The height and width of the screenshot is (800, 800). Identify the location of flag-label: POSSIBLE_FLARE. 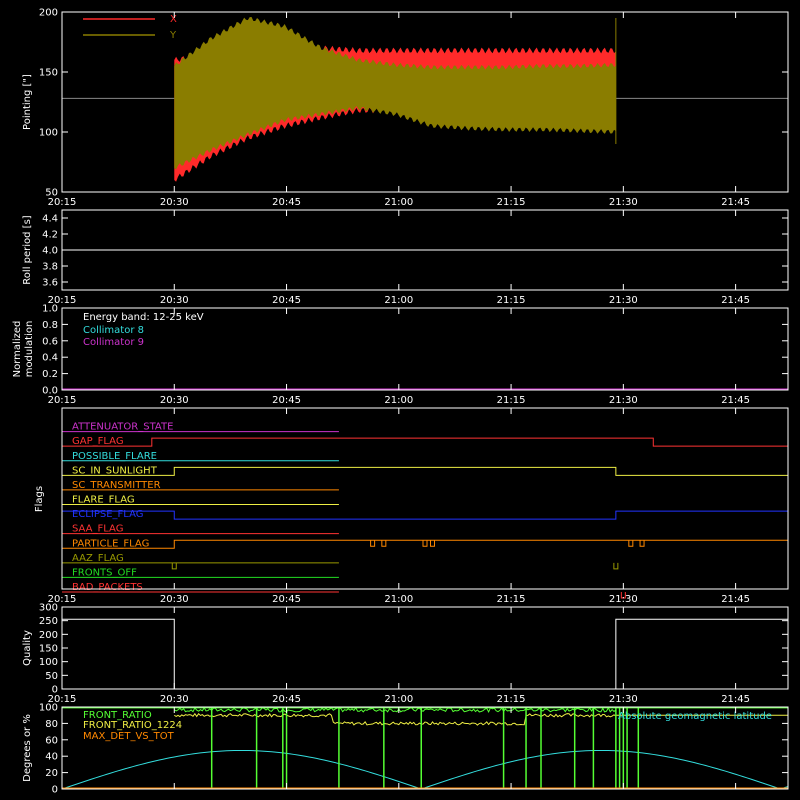
(114, 456).